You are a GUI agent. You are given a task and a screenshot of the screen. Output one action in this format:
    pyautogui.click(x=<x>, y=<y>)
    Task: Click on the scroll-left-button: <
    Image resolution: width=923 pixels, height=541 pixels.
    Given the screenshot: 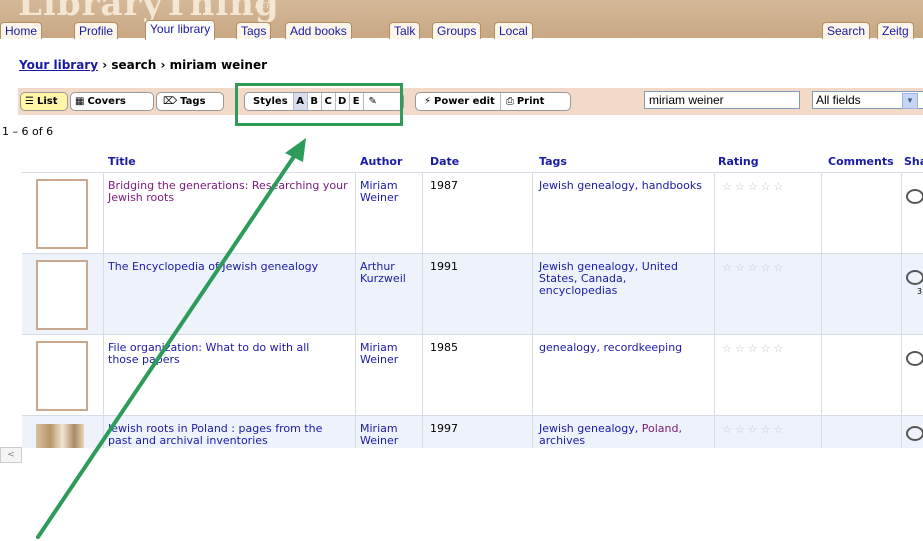 What is the action you would take?
    pyautogui.click(x=11, y=455)
    